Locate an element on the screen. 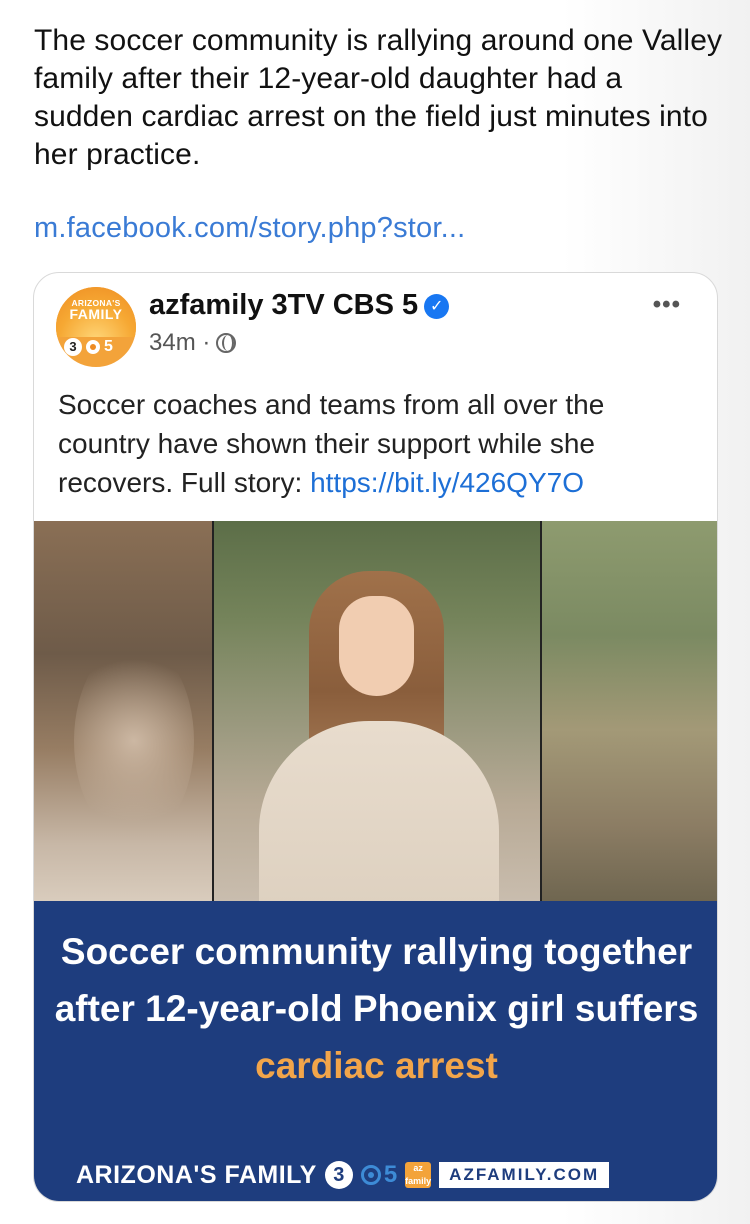  avatar-line2: FAMILY is located at coordinates (96, 314).